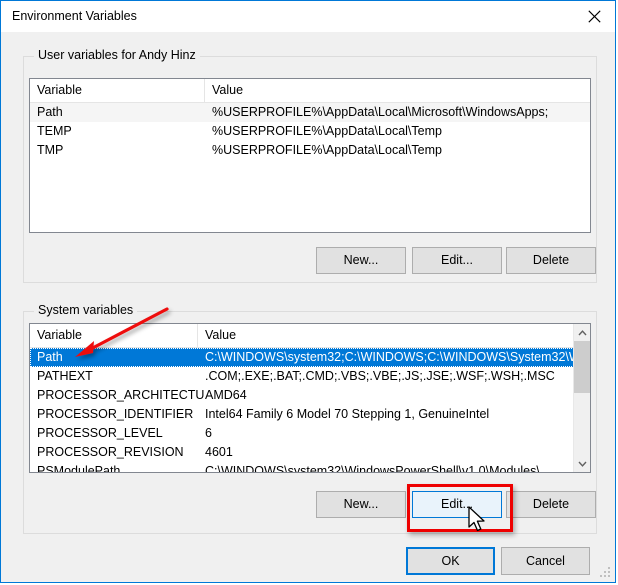 The width and height of the screenshot is (618, 585). Describe the element at coordinates (110, 452) in the screenshot. I see `cell-variable: PROCESSOR_REVISION` at that location.